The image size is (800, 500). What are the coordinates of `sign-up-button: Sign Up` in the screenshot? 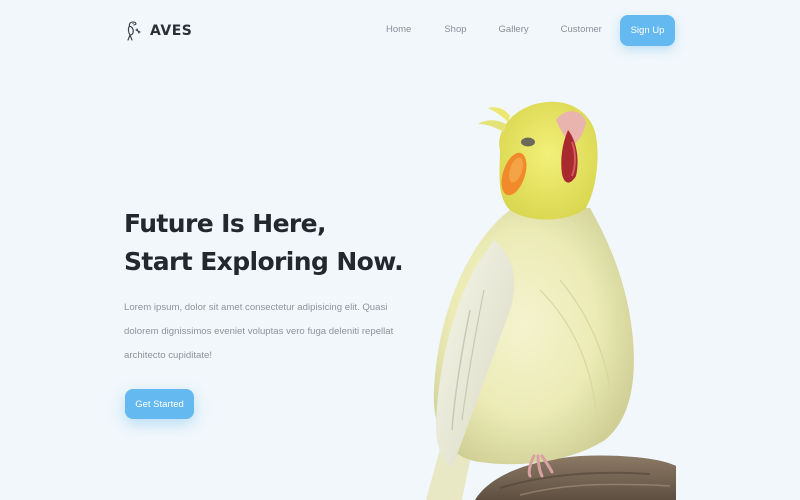 It's located at (647, 30).